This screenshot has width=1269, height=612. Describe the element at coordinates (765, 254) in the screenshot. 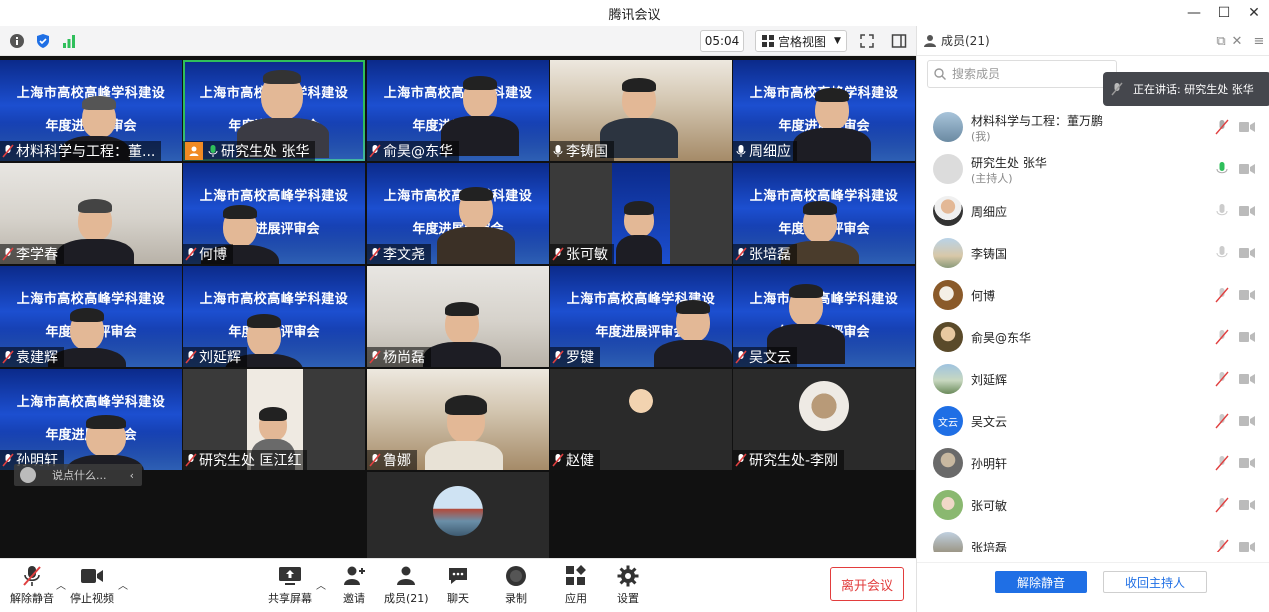

I see `participant-nametag: 张培磊` at that location.